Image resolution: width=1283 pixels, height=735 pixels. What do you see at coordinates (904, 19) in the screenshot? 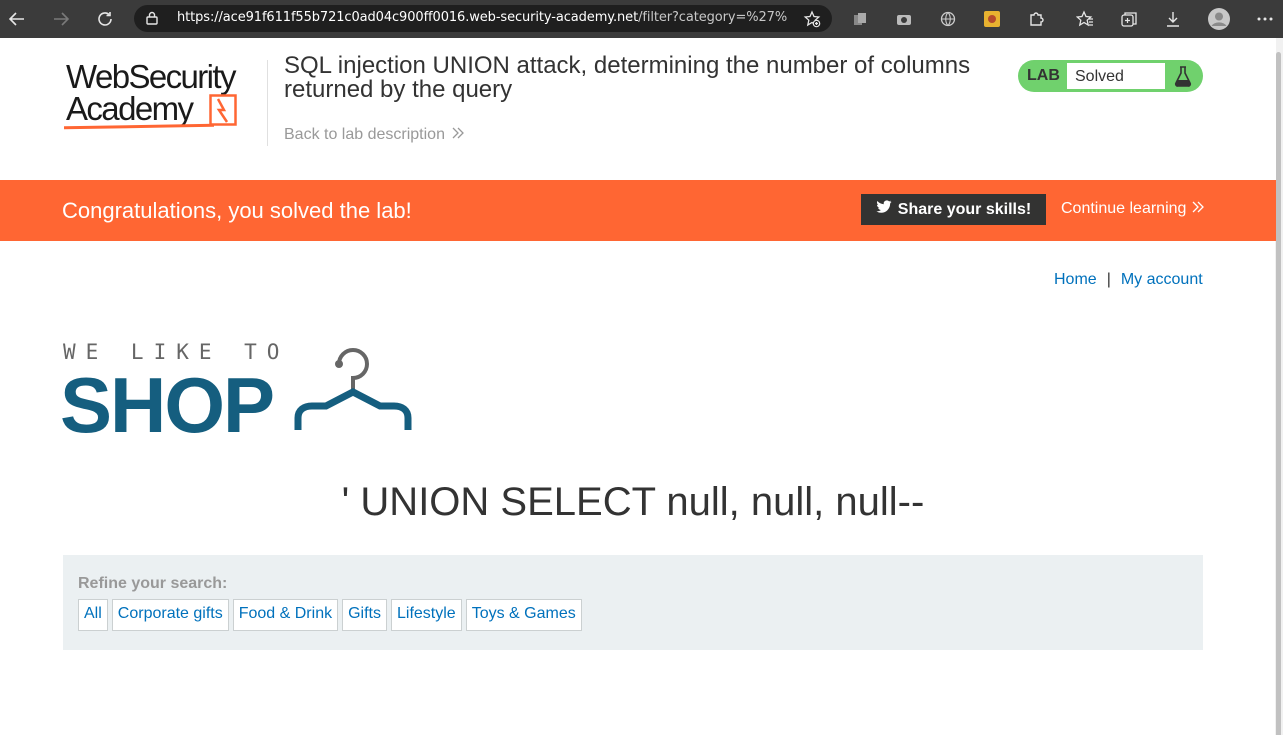
I see `camera-icon` at bounding box center [904, 19].